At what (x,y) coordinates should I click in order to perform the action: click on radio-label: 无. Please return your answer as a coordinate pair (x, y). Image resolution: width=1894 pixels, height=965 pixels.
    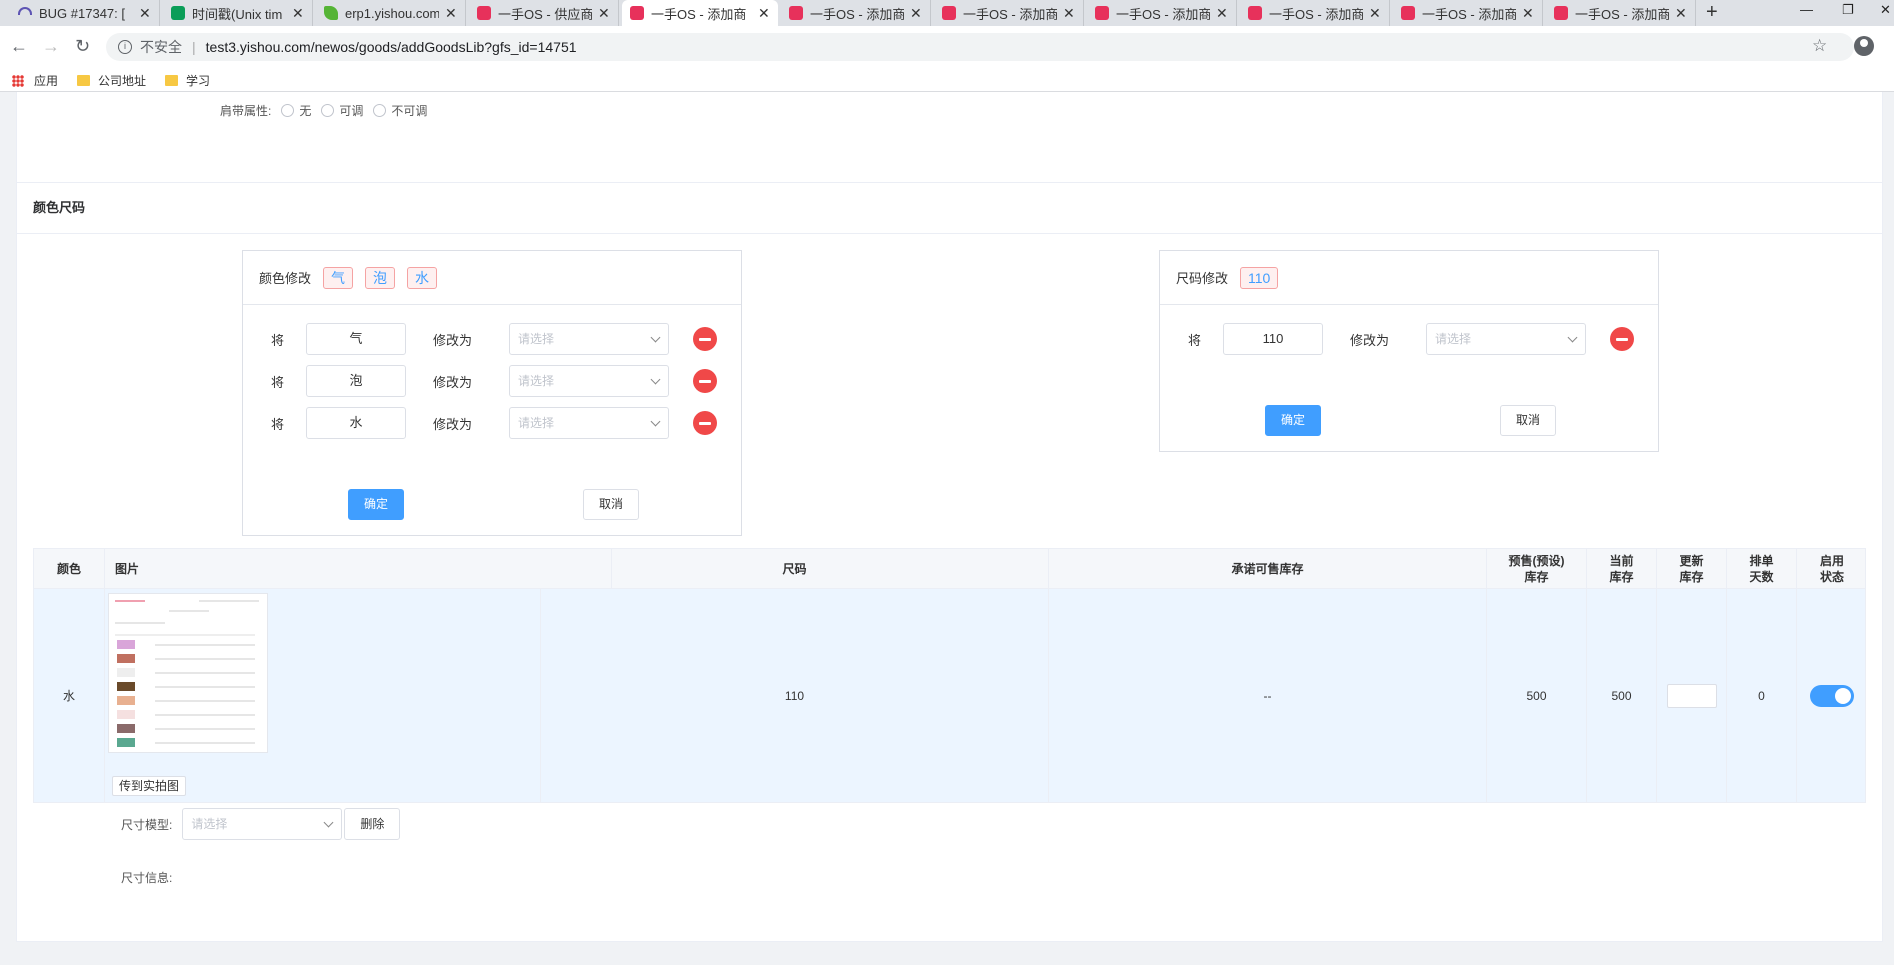
    Looking at the image, I should click on (305, 111).